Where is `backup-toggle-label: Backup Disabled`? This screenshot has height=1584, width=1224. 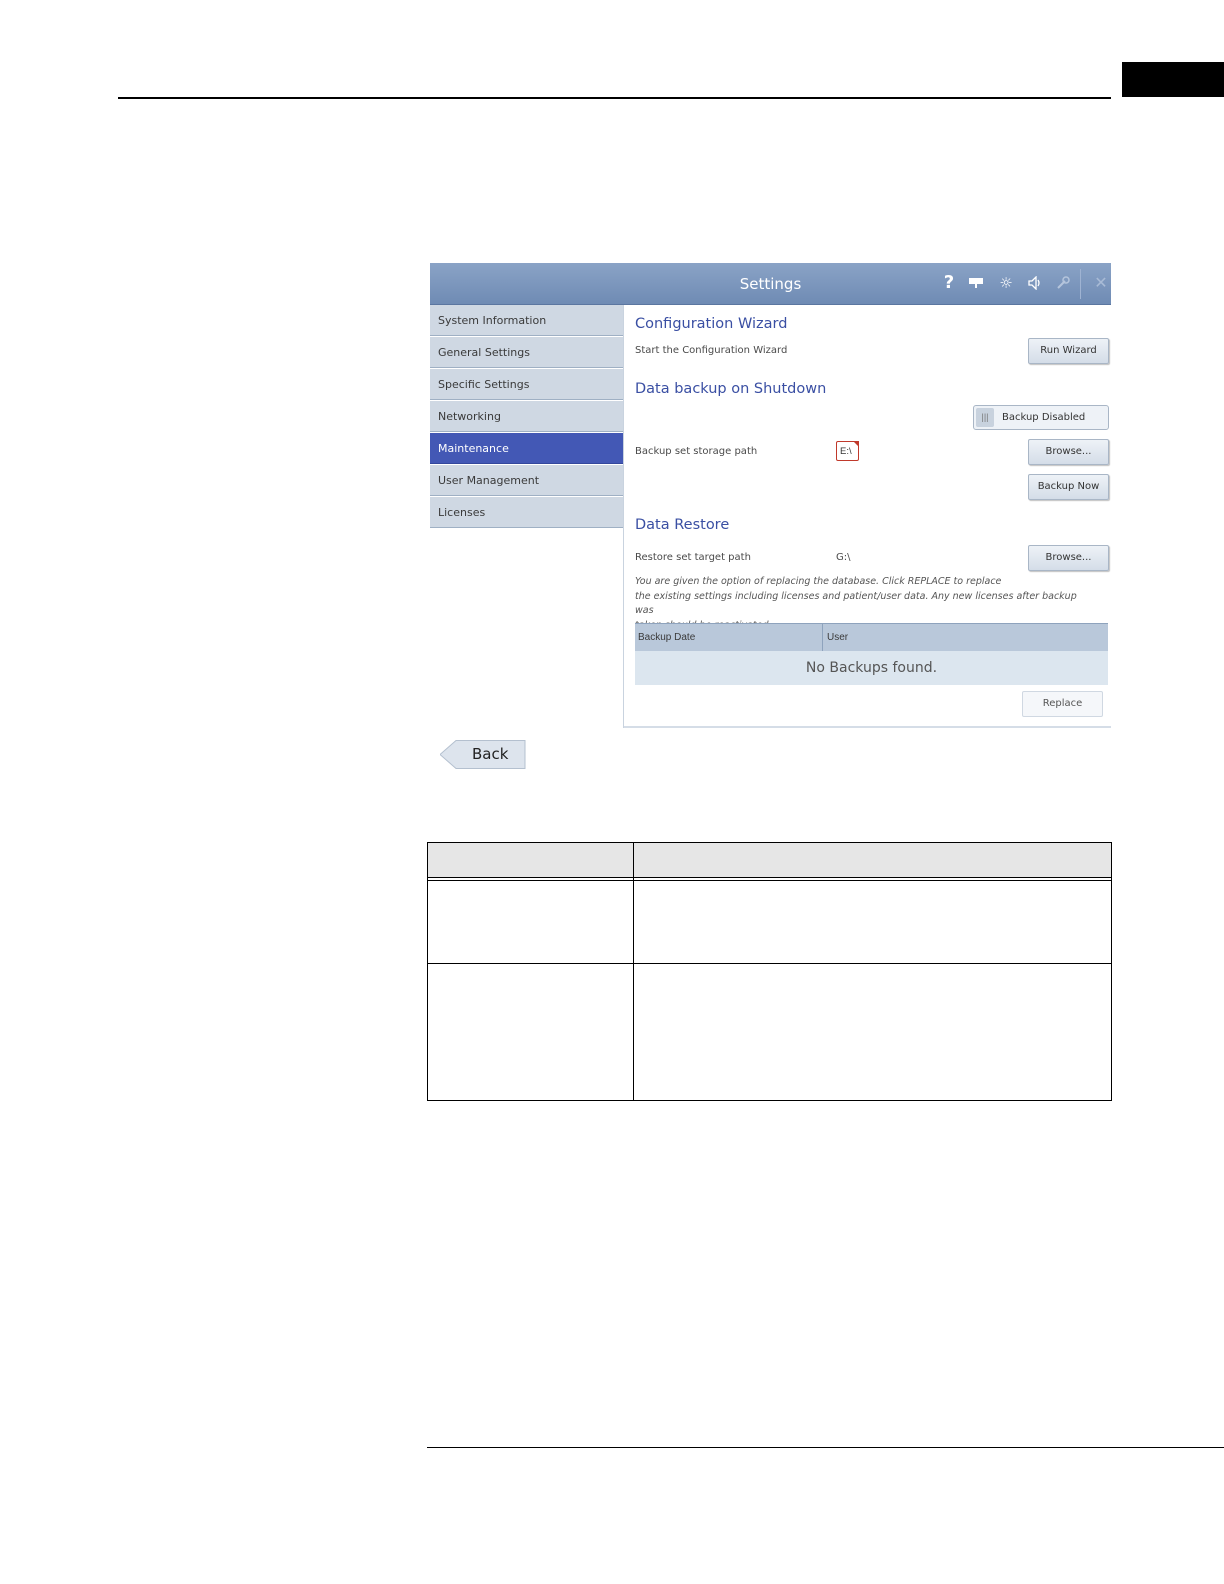
backup-toggle-label: Backup Disabled is located at coordinates (1044, 417).